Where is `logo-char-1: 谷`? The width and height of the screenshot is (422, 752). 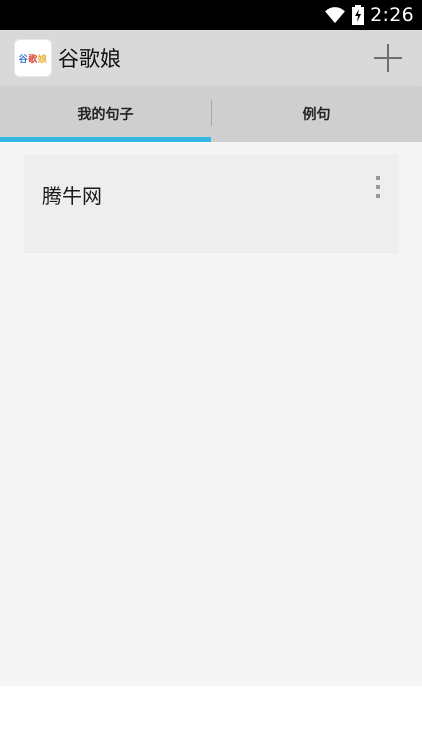
logo-char-1: 谷 is located at coordinates (23, 59).